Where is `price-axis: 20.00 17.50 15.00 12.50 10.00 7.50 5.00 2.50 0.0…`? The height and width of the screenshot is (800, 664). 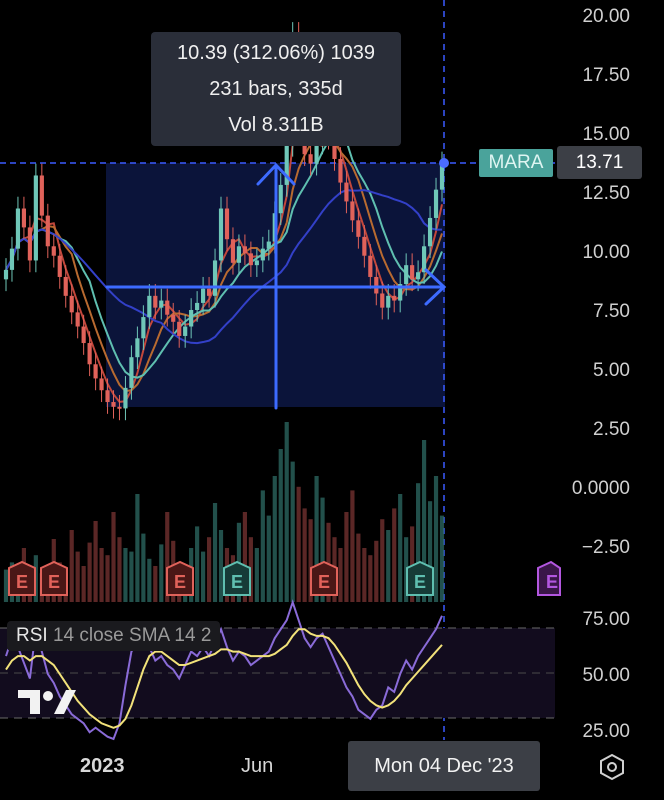
price-axis: 20.00 17.50 15.00 12.50 10.00 7.50 5.00 2.50 0.0… is located at coordinates (601, 282).